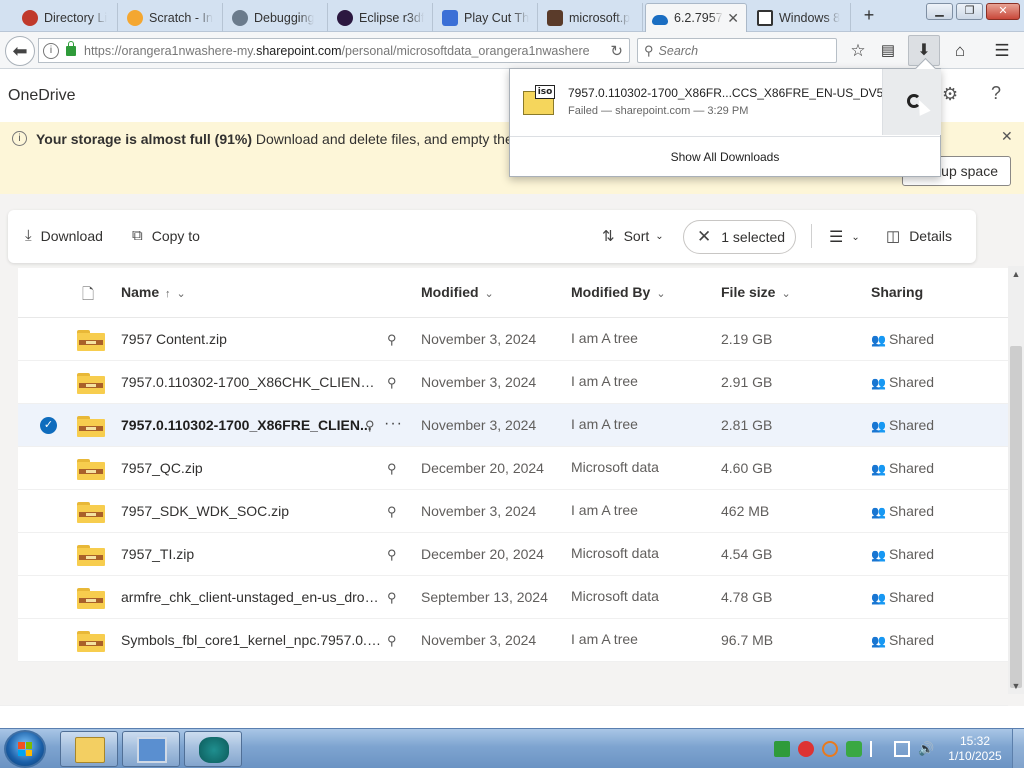 The width and height of the screenshot is (1024, 768). What do you see at coordinates (252, 468) in the screenshot?
I see `file-name: 7957_QC.zip` at bounding box center [252, 468].